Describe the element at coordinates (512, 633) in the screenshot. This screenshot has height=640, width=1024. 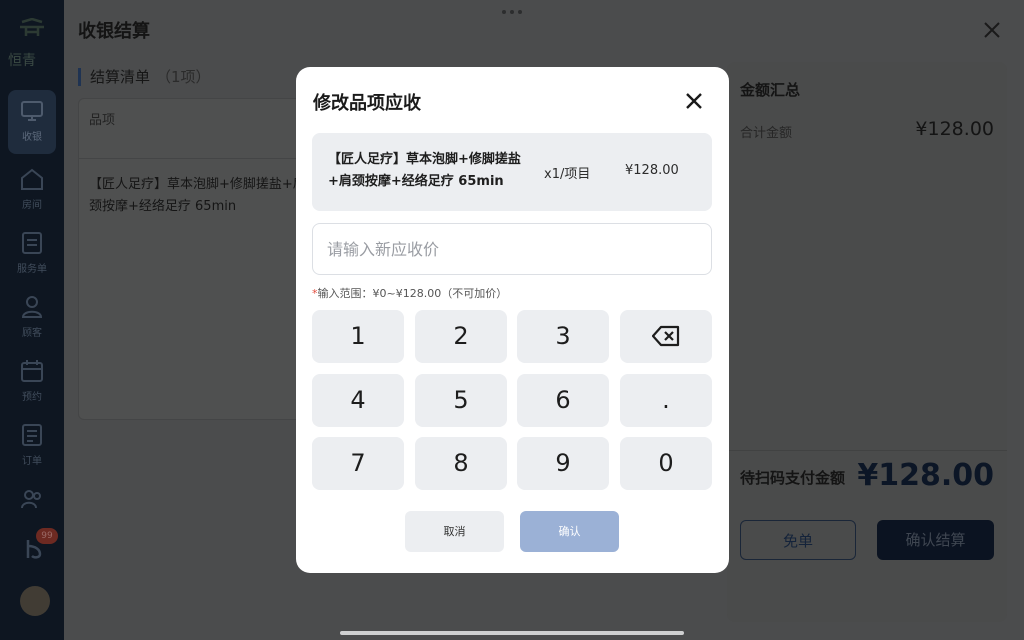
I see `home-indicator` at that location.